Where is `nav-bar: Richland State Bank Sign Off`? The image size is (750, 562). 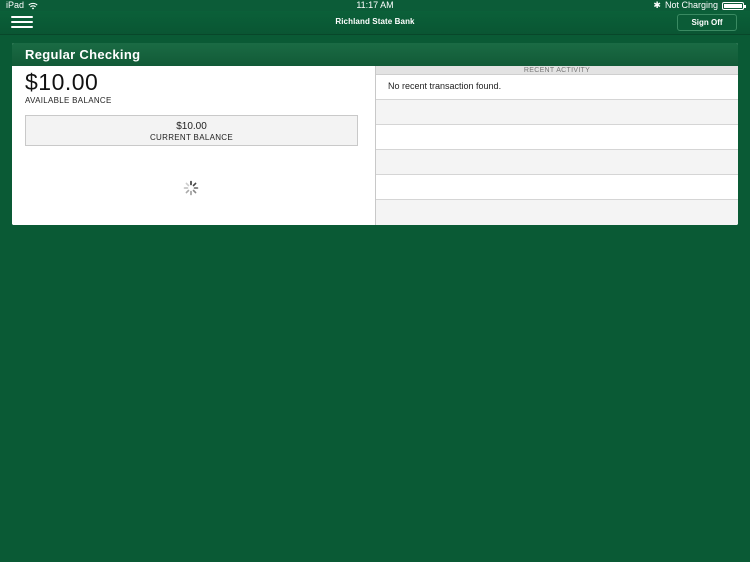 nav-bar: Richland State Bank Sign Off is located at coordinates (375, 23).